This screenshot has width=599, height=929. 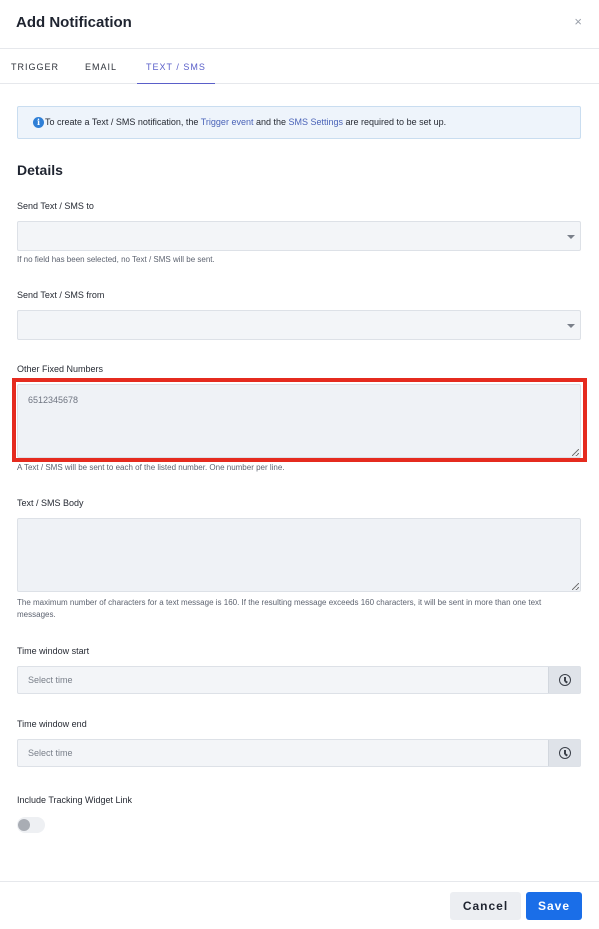 I want to click on modal-title: Add Notification, so click(x=74, y=22).